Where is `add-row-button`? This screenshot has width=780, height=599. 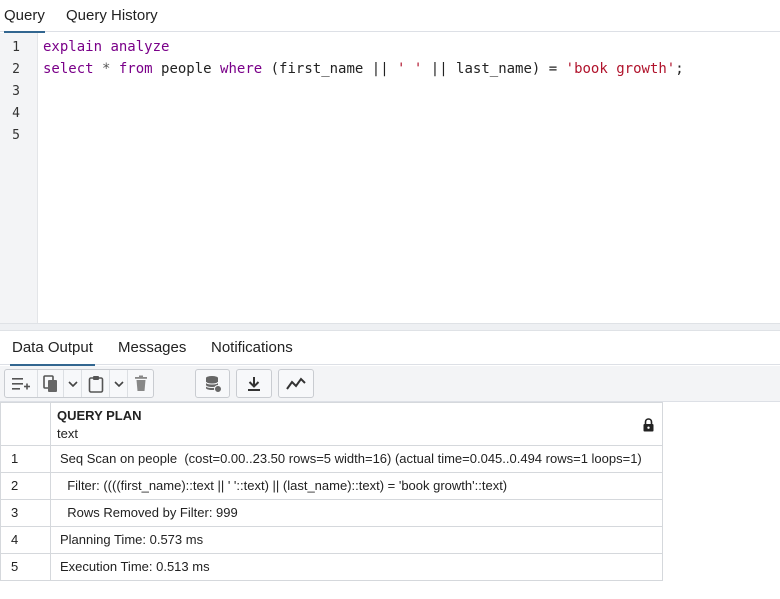
add-row-button is located at coordinates (21, 383).